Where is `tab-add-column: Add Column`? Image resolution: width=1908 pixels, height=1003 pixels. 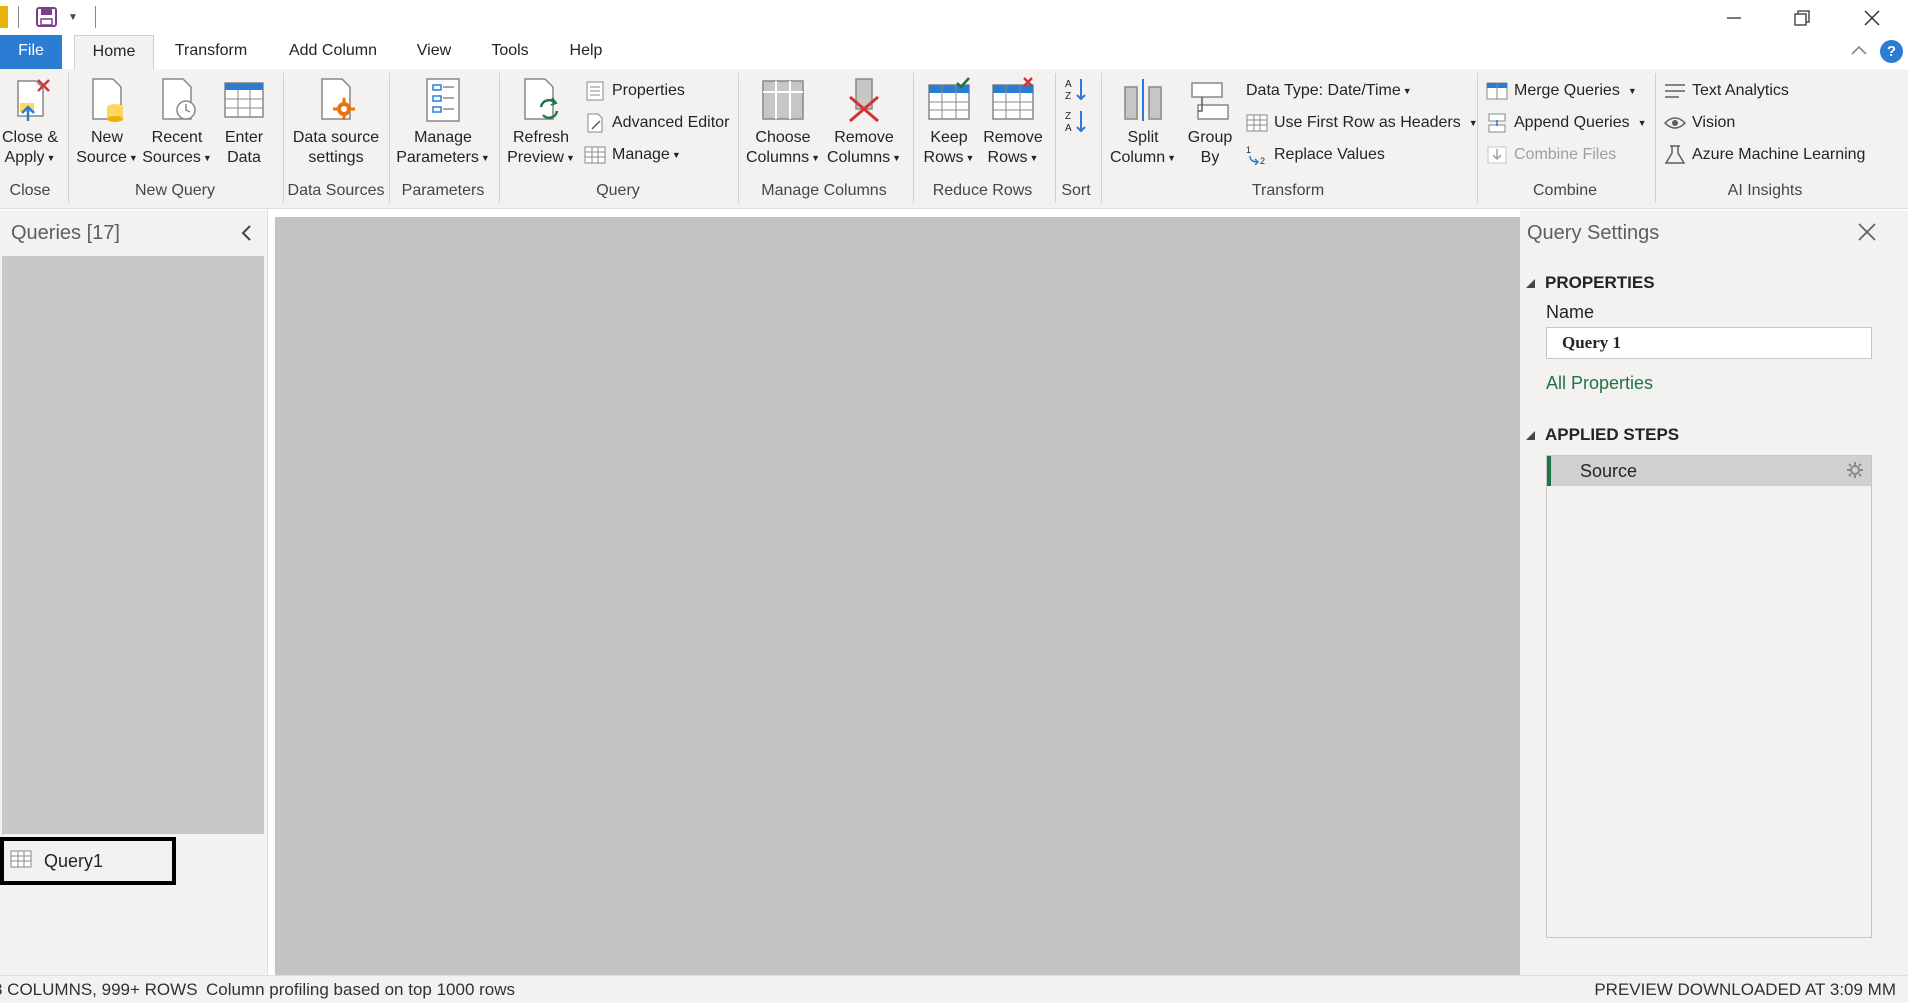 tab-add-column: Add Column is located at coordinates (333, 52).